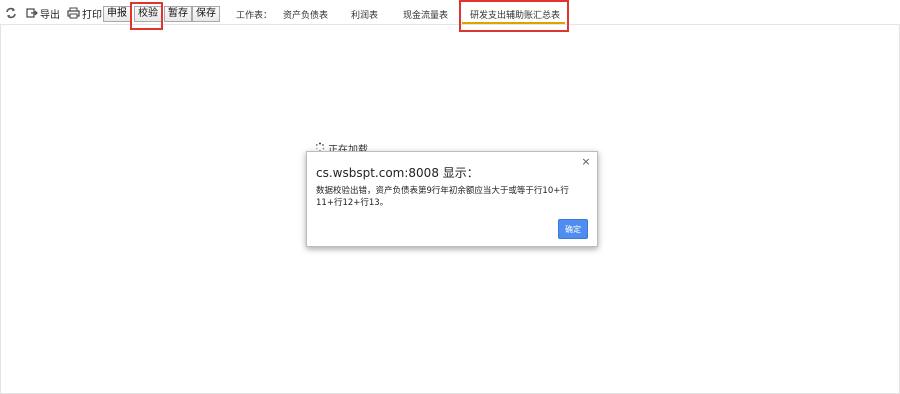 Image resolution: width=900 pixels, height=394 pixels. Describe the element at coordinates (117, 14) in the screenshot. I see `declare-button: 申报` at that location.